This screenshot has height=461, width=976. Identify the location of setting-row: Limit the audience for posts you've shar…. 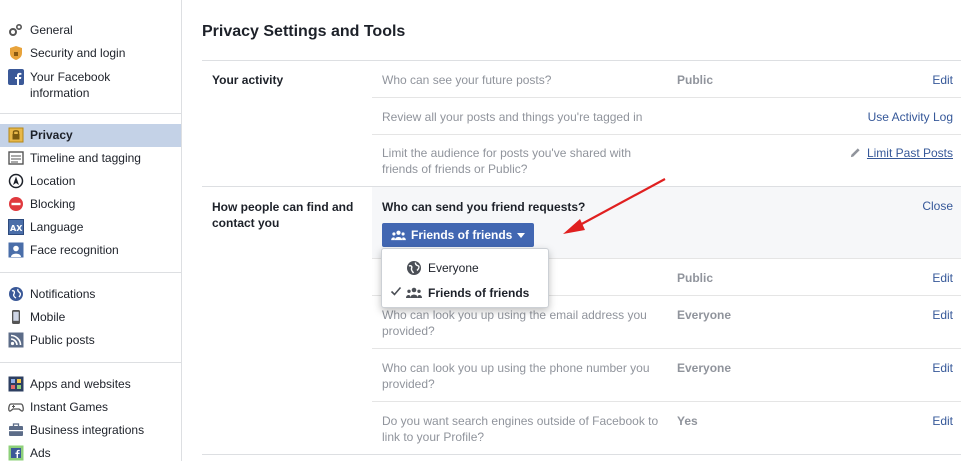
(666, 161).